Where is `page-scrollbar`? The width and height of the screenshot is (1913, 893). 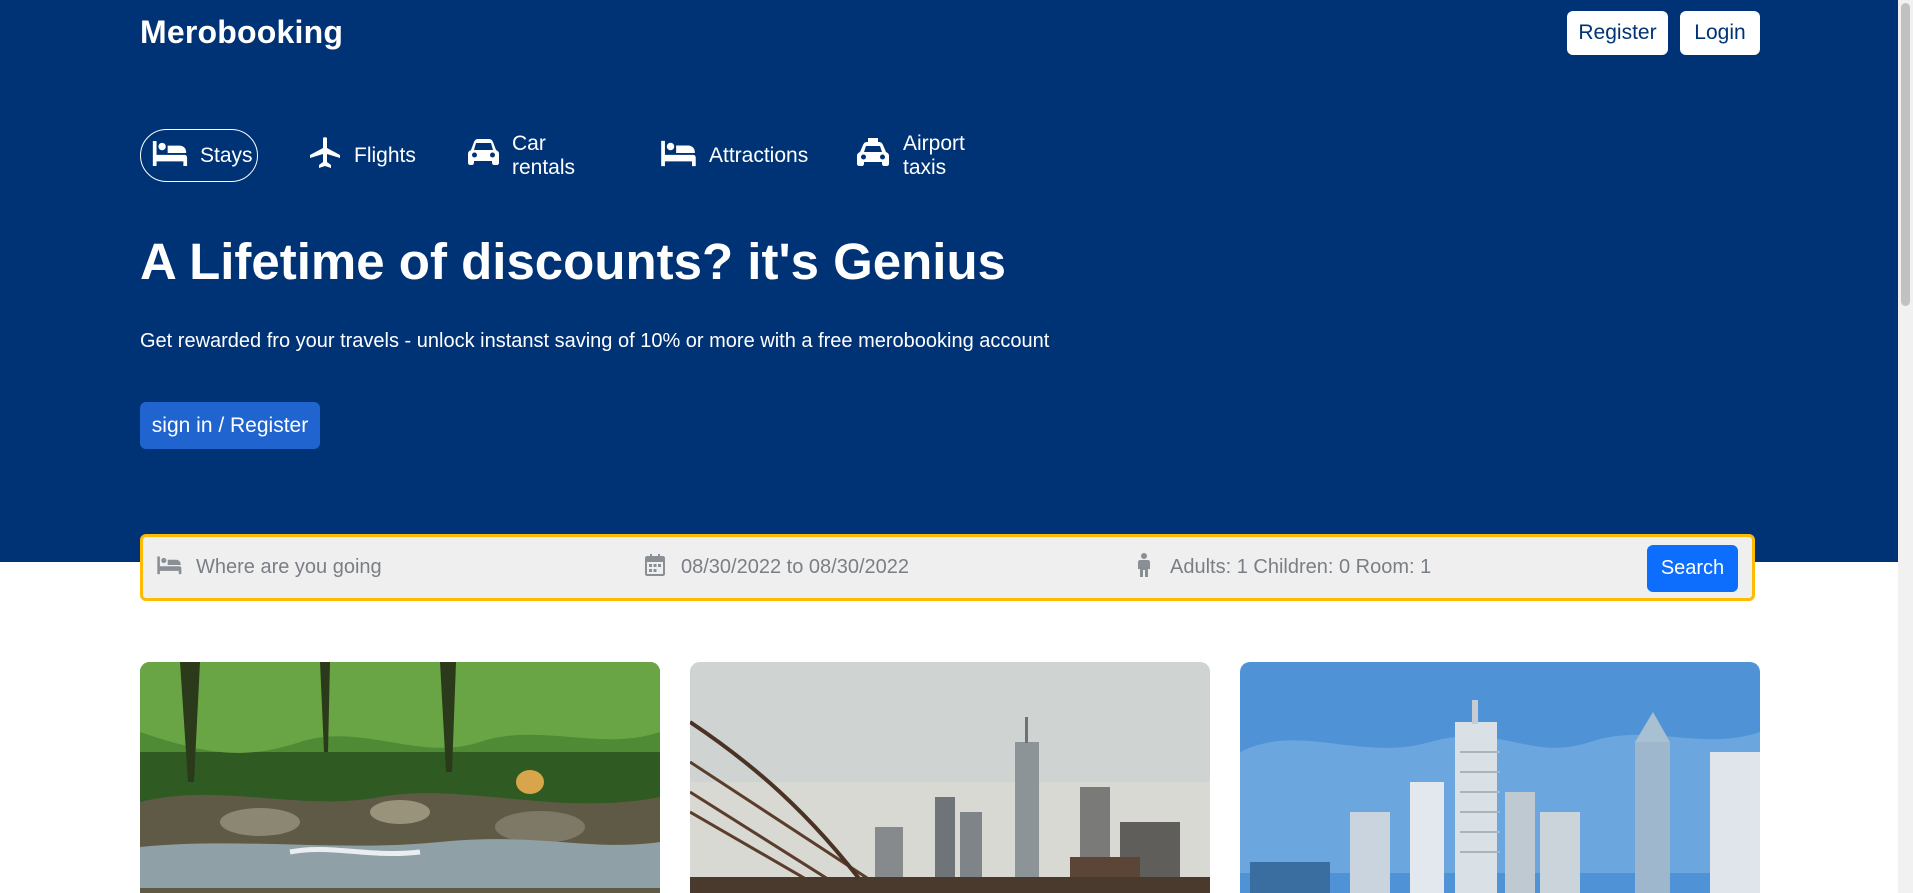
page-scrollbar is located at coordinates (1905, 446).